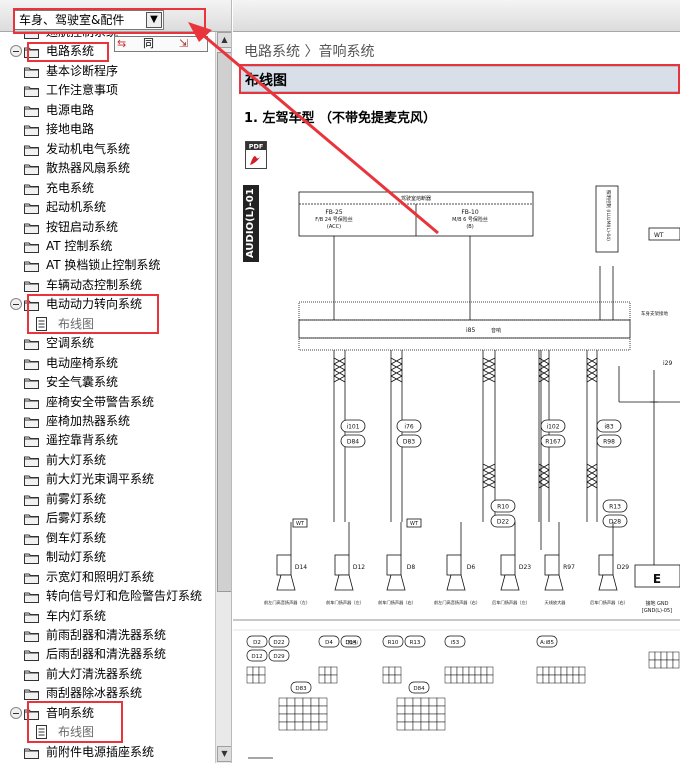  What do you see at coordinates (41, 323) in the screenshot?
I see `document-icon` at bounding box center [41, 323].